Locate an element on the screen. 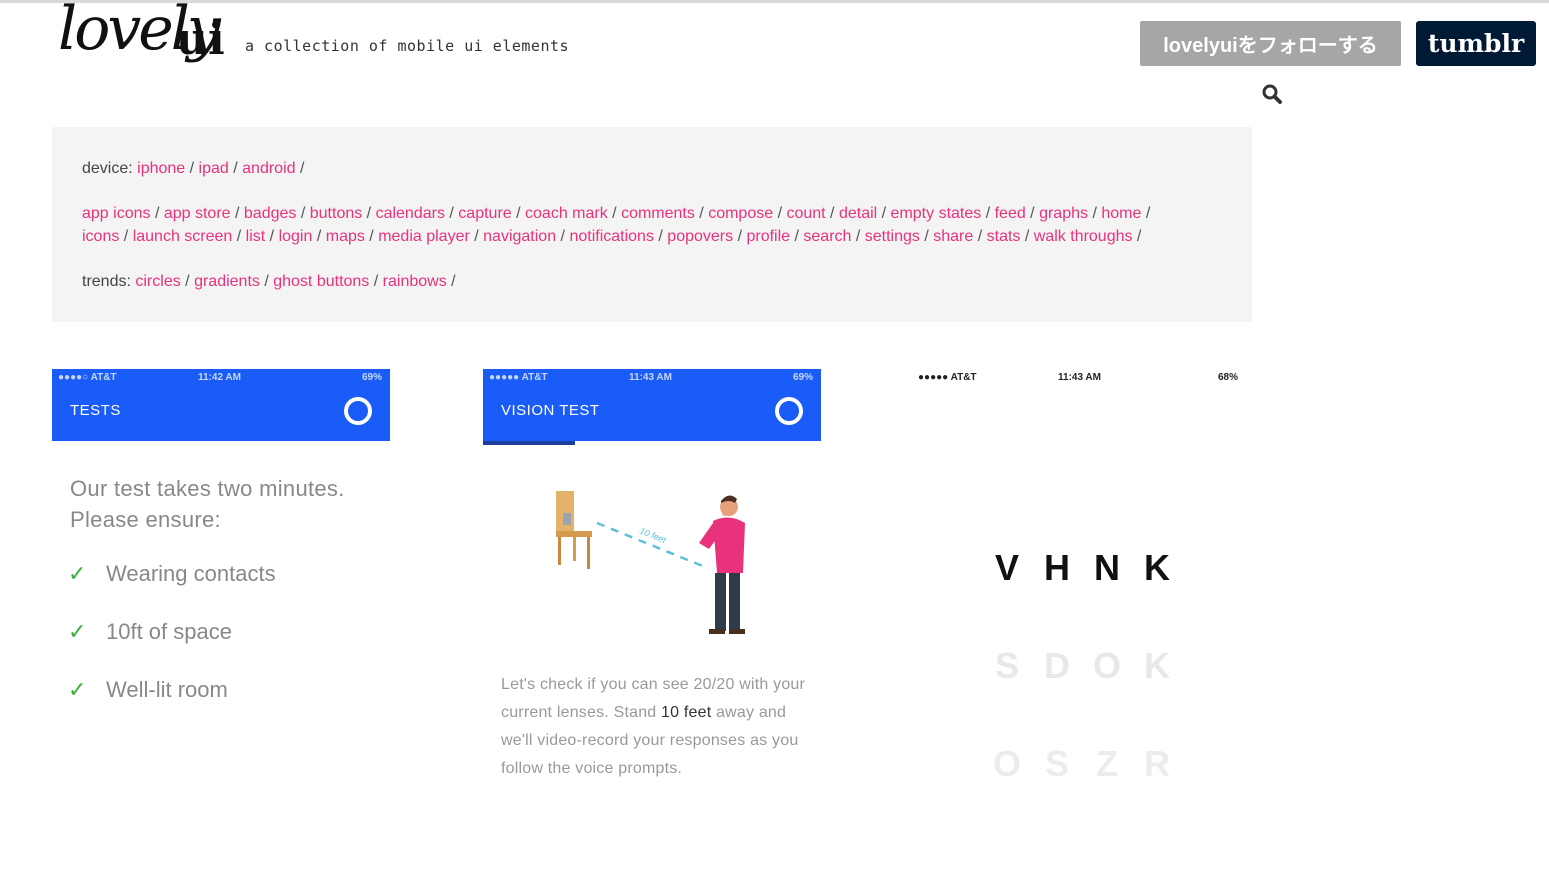 This screenshot has height=874, width=1549. category-link: popovers is located at coordinates (700, 236).